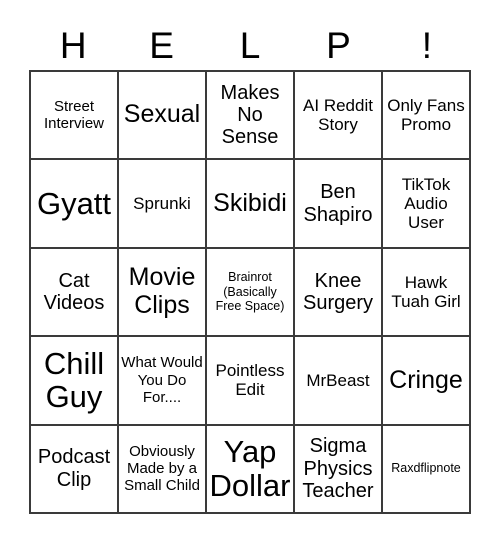  I want to click on bingo-header-letter-3: P, so click(338, 45).